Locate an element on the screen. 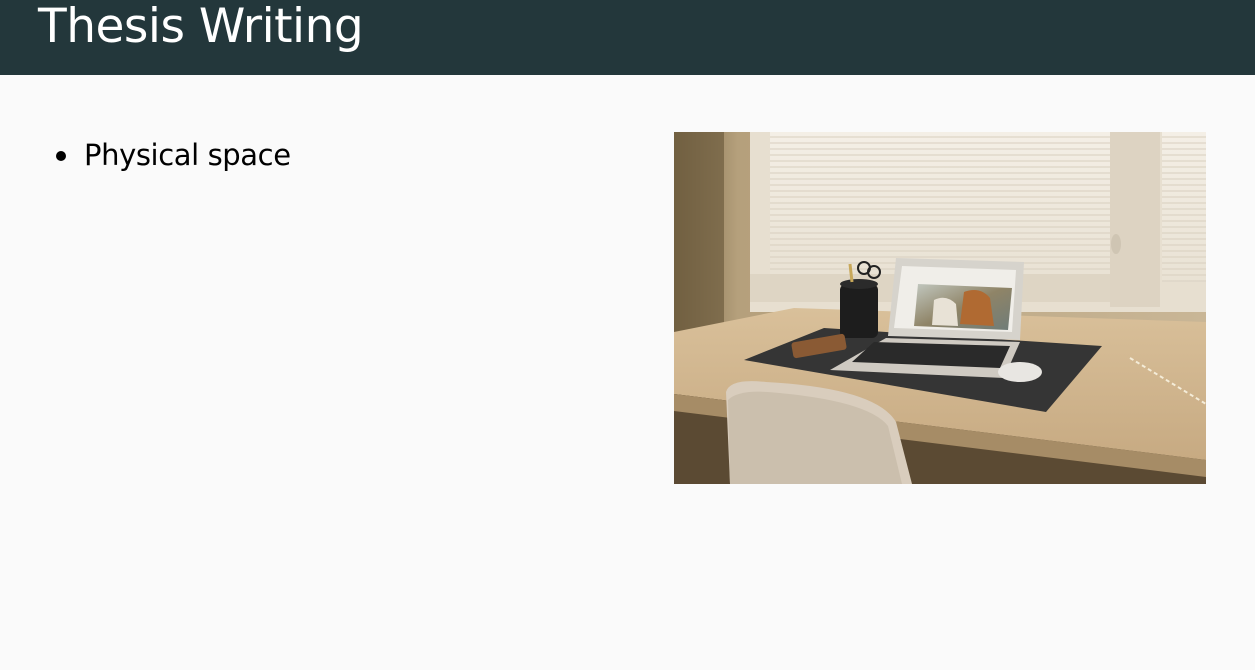  bullet-label: Physical space is located at coordinates (187, 155).